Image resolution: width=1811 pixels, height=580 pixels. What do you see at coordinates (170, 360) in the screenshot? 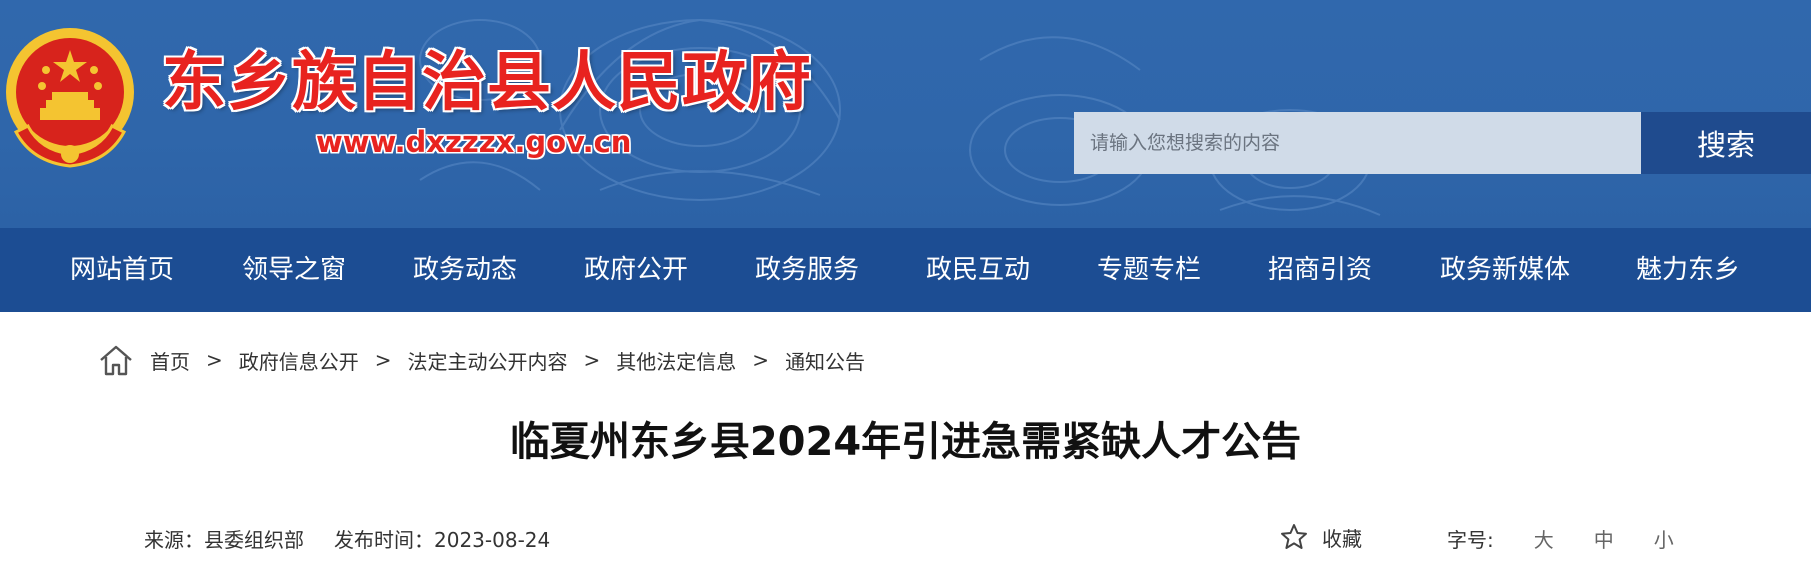
I see `breadcrumb-home: 首页` at bounding box center [170, 360].